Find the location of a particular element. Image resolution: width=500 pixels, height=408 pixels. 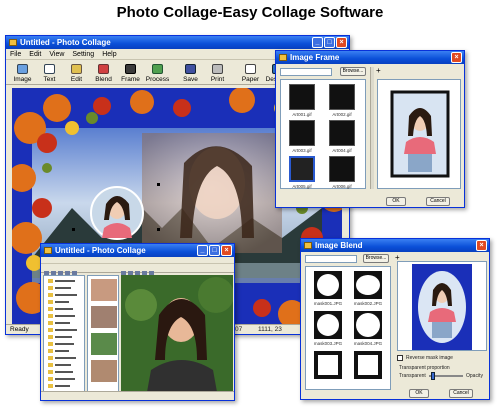

explorer-statusbar is located at coordinates (137, 395).